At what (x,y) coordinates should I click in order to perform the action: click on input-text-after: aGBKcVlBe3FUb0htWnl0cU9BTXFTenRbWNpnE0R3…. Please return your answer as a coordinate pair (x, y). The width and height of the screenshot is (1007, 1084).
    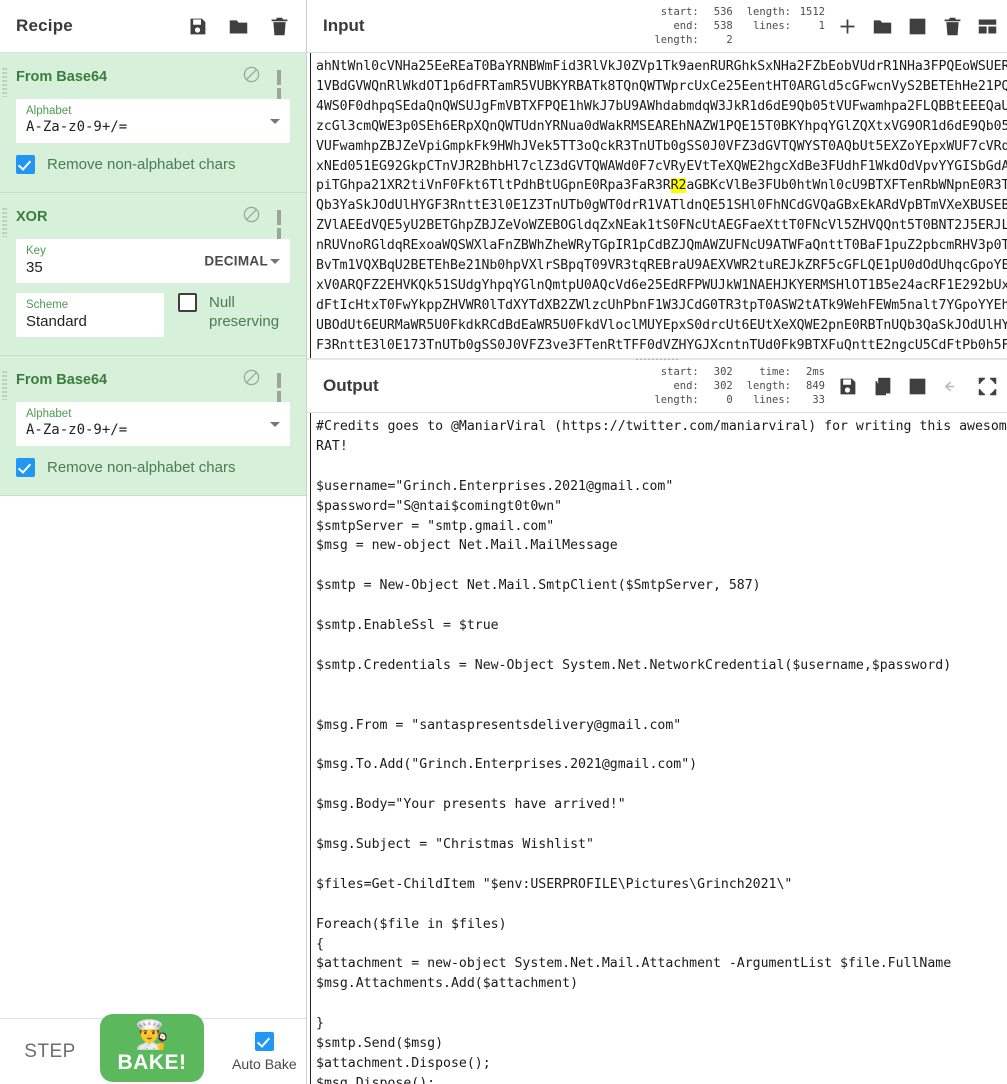
    Looking at the image, I should click on (661, 265).